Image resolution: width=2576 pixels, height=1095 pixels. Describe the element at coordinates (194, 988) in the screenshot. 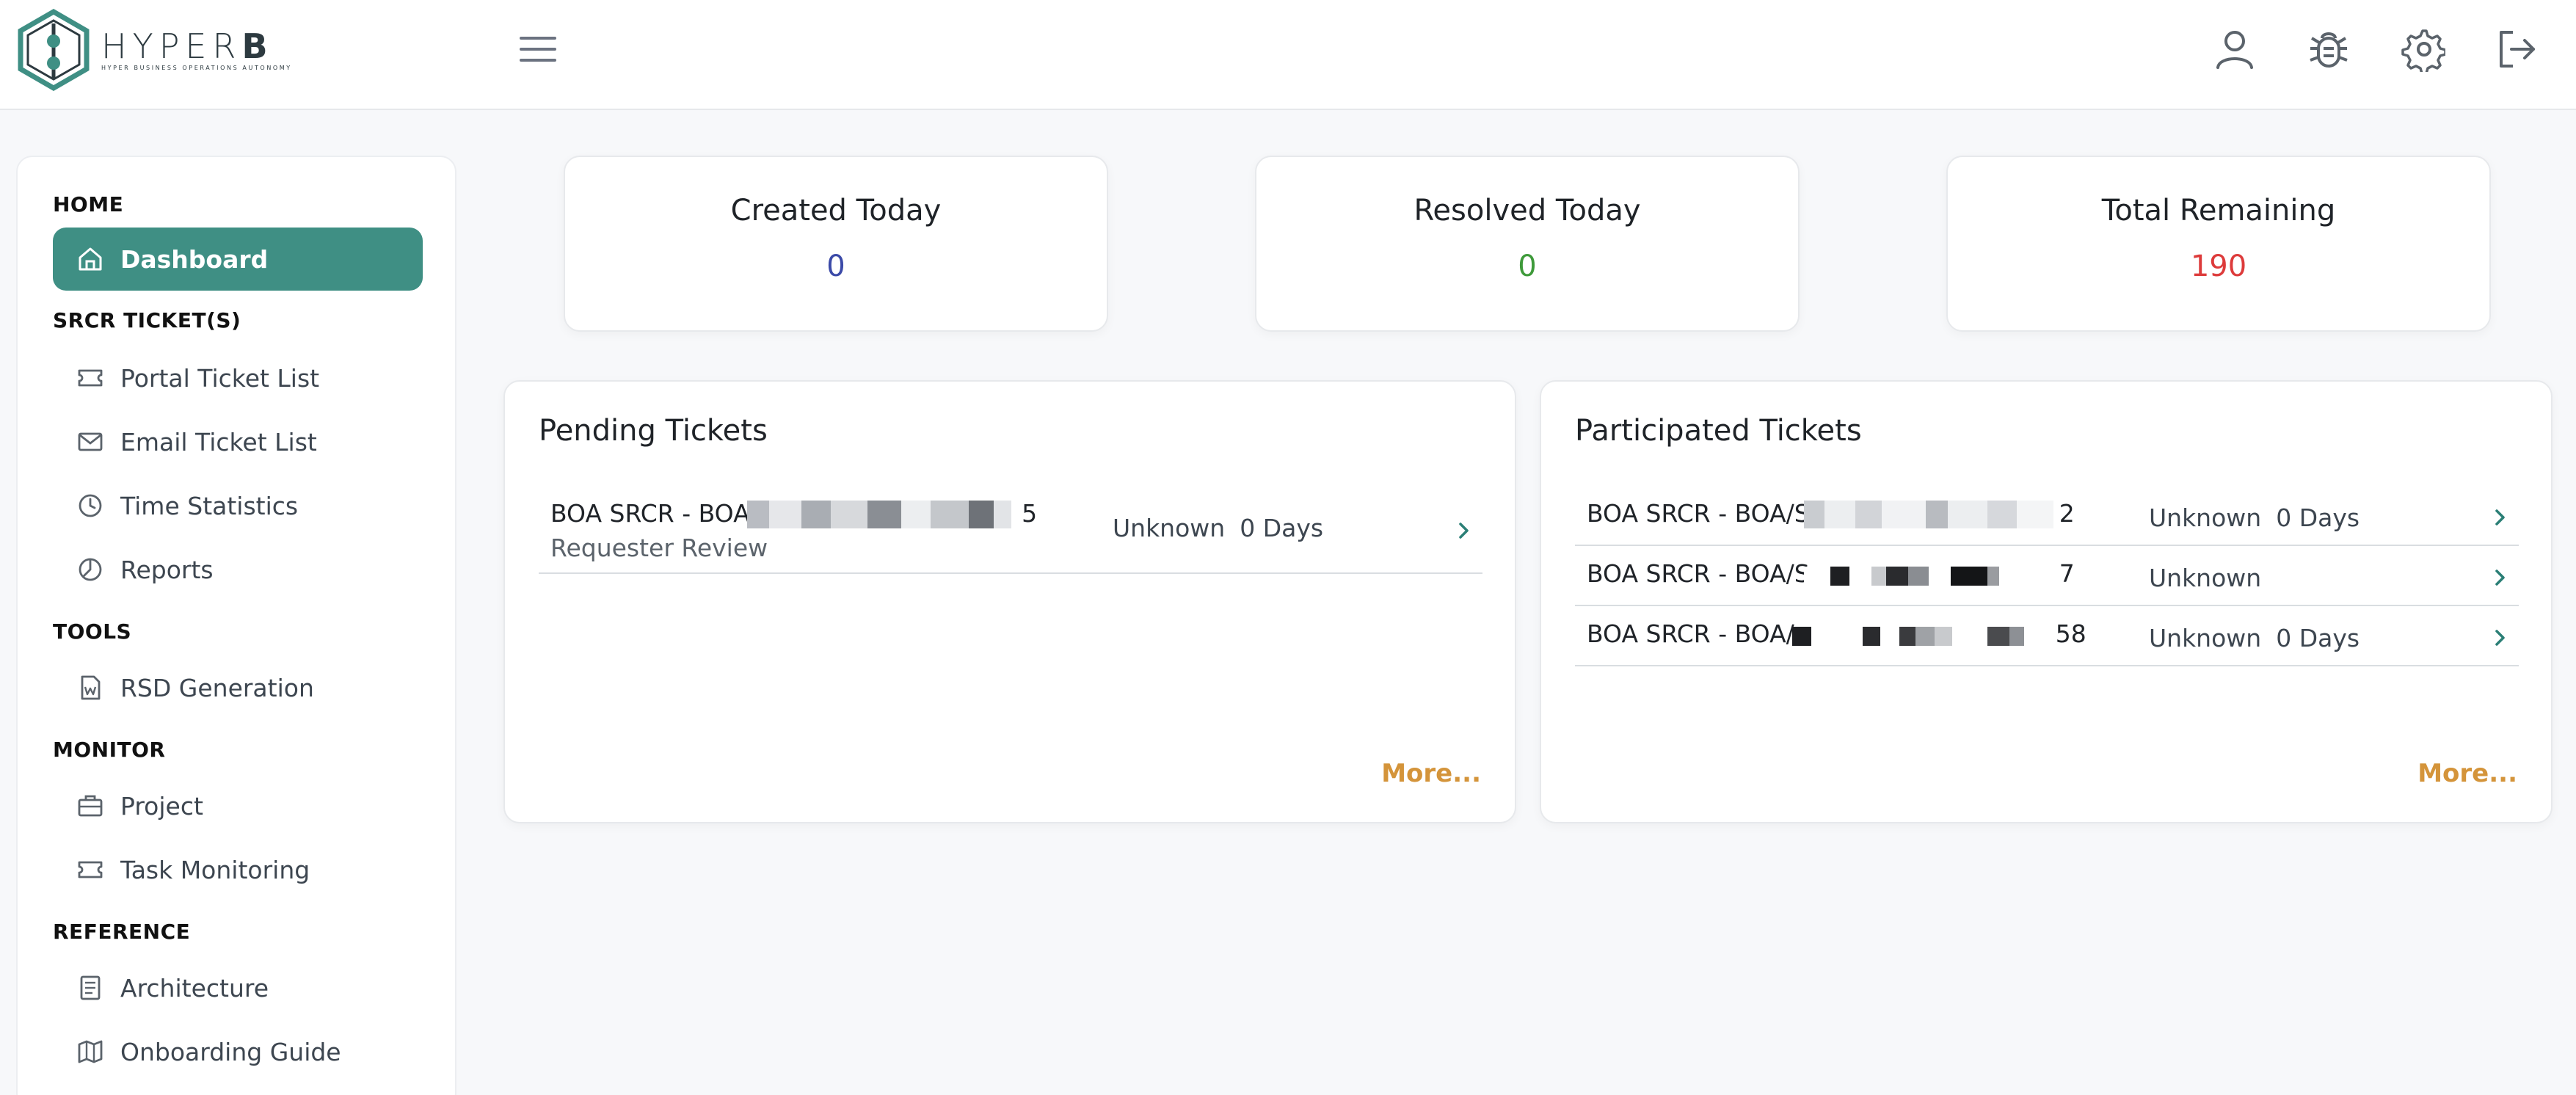

I see `sidebar-item-label: Architecture` at that location.